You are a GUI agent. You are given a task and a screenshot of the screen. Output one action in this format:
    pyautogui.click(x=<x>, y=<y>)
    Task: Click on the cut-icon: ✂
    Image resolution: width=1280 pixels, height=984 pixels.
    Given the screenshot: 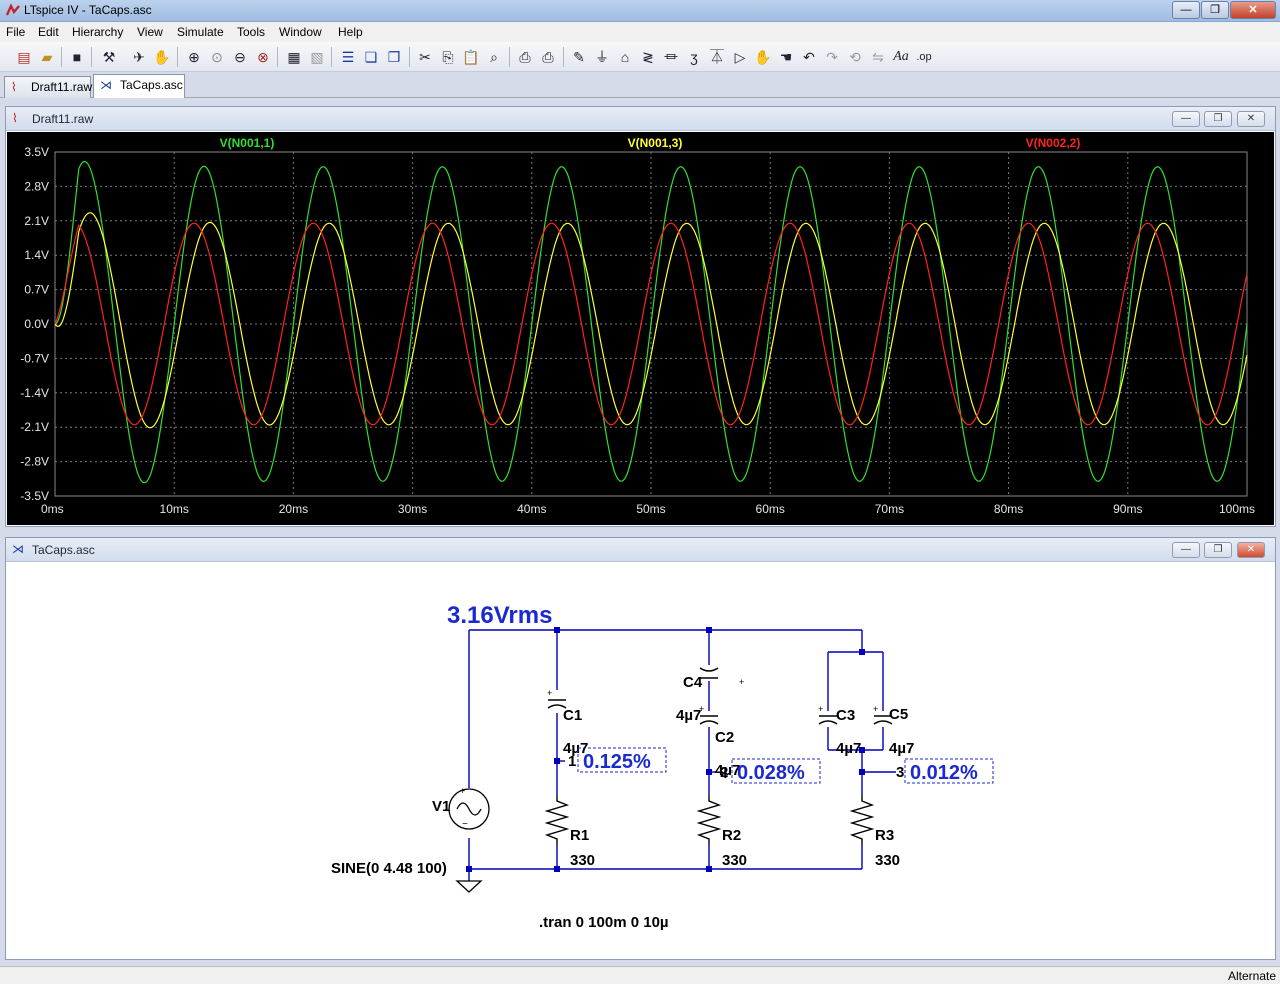 What is the action you would take?
    pyautogui.click(x=425, y=57)
    